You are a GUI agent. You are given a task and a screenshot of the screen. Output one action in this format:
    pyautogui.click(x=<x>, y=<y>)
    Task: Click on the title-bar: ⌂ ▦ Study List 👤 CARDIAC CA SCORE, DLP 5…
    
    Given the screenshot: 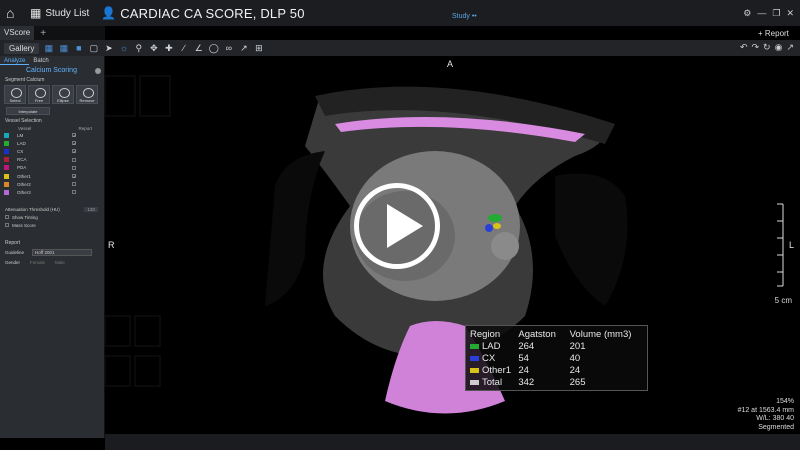 What is the action you would take?
    pyautogui.click(x=400, y=13)
    